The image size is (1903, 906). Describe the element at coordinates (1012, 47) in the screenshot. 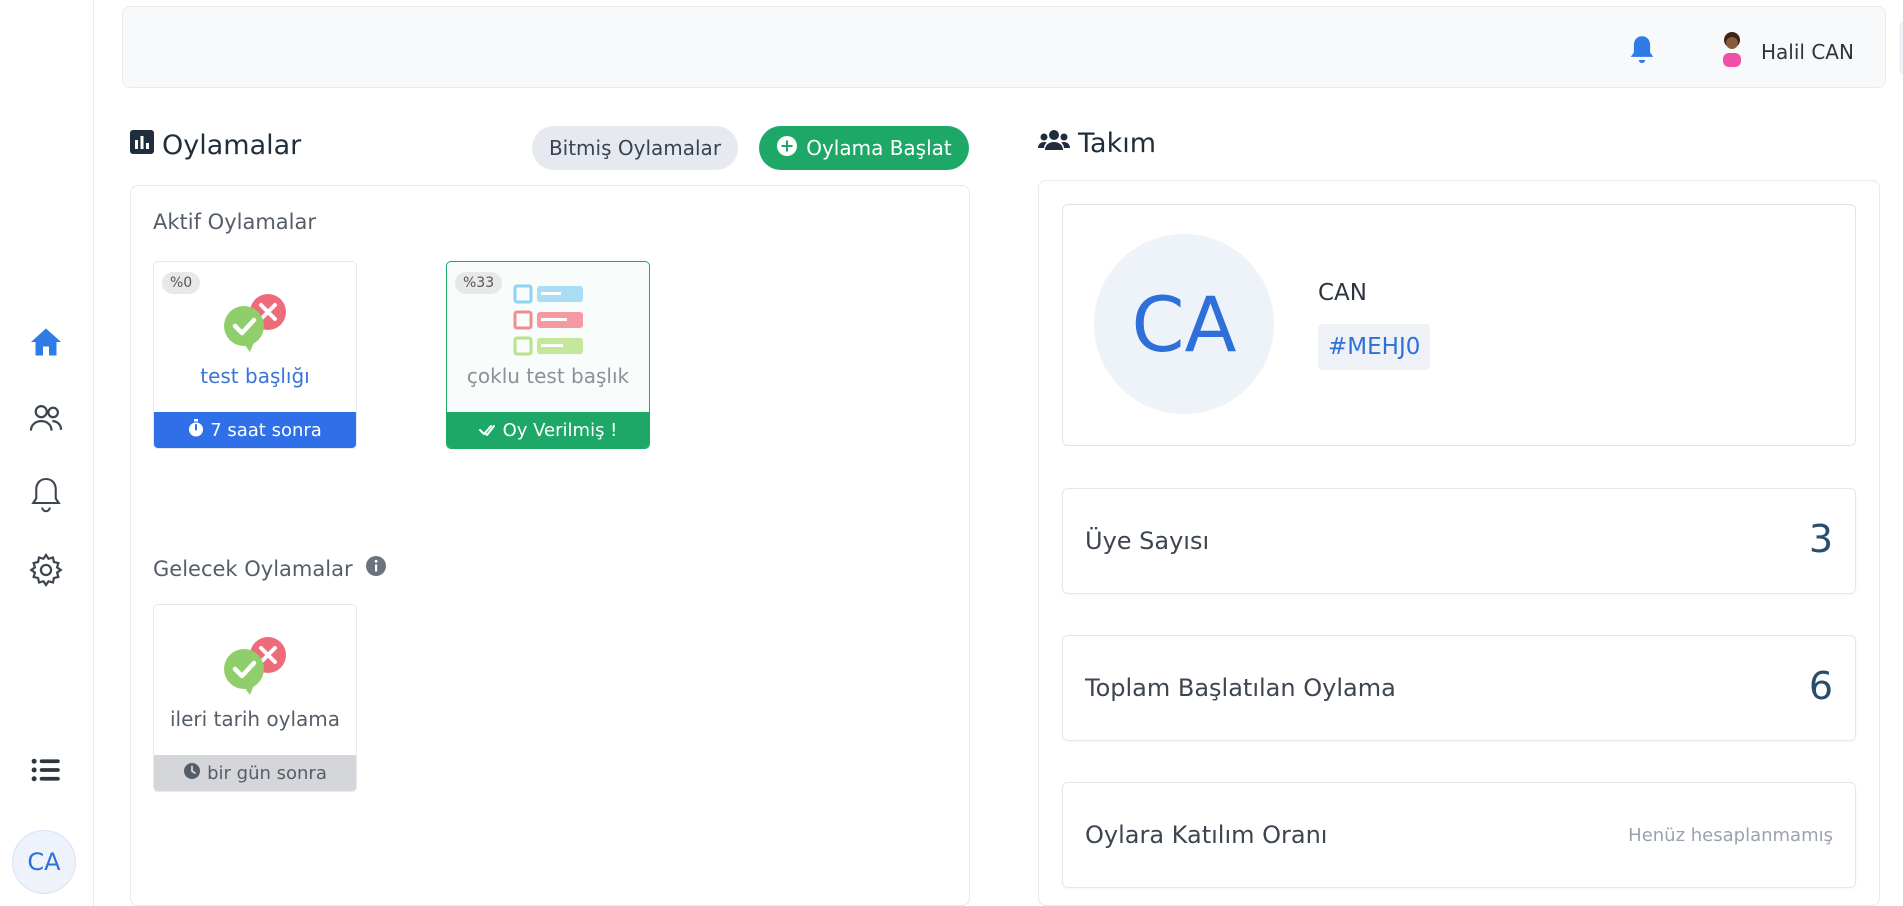

I see `topbar: Halil CAN tr` at that location.